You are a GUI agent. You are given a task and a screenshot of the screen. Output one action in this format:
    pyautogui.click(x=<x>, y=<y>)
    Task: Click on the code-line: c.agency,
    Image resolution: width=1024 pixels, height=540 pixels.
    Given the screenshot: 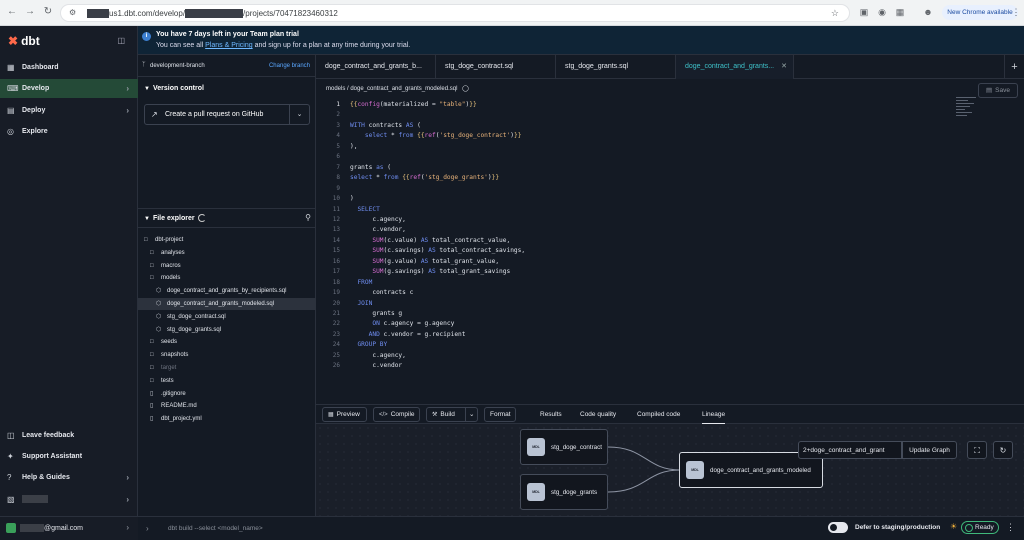 What is the action you would take?
    pyautogui.click(x=378, y=355)
    